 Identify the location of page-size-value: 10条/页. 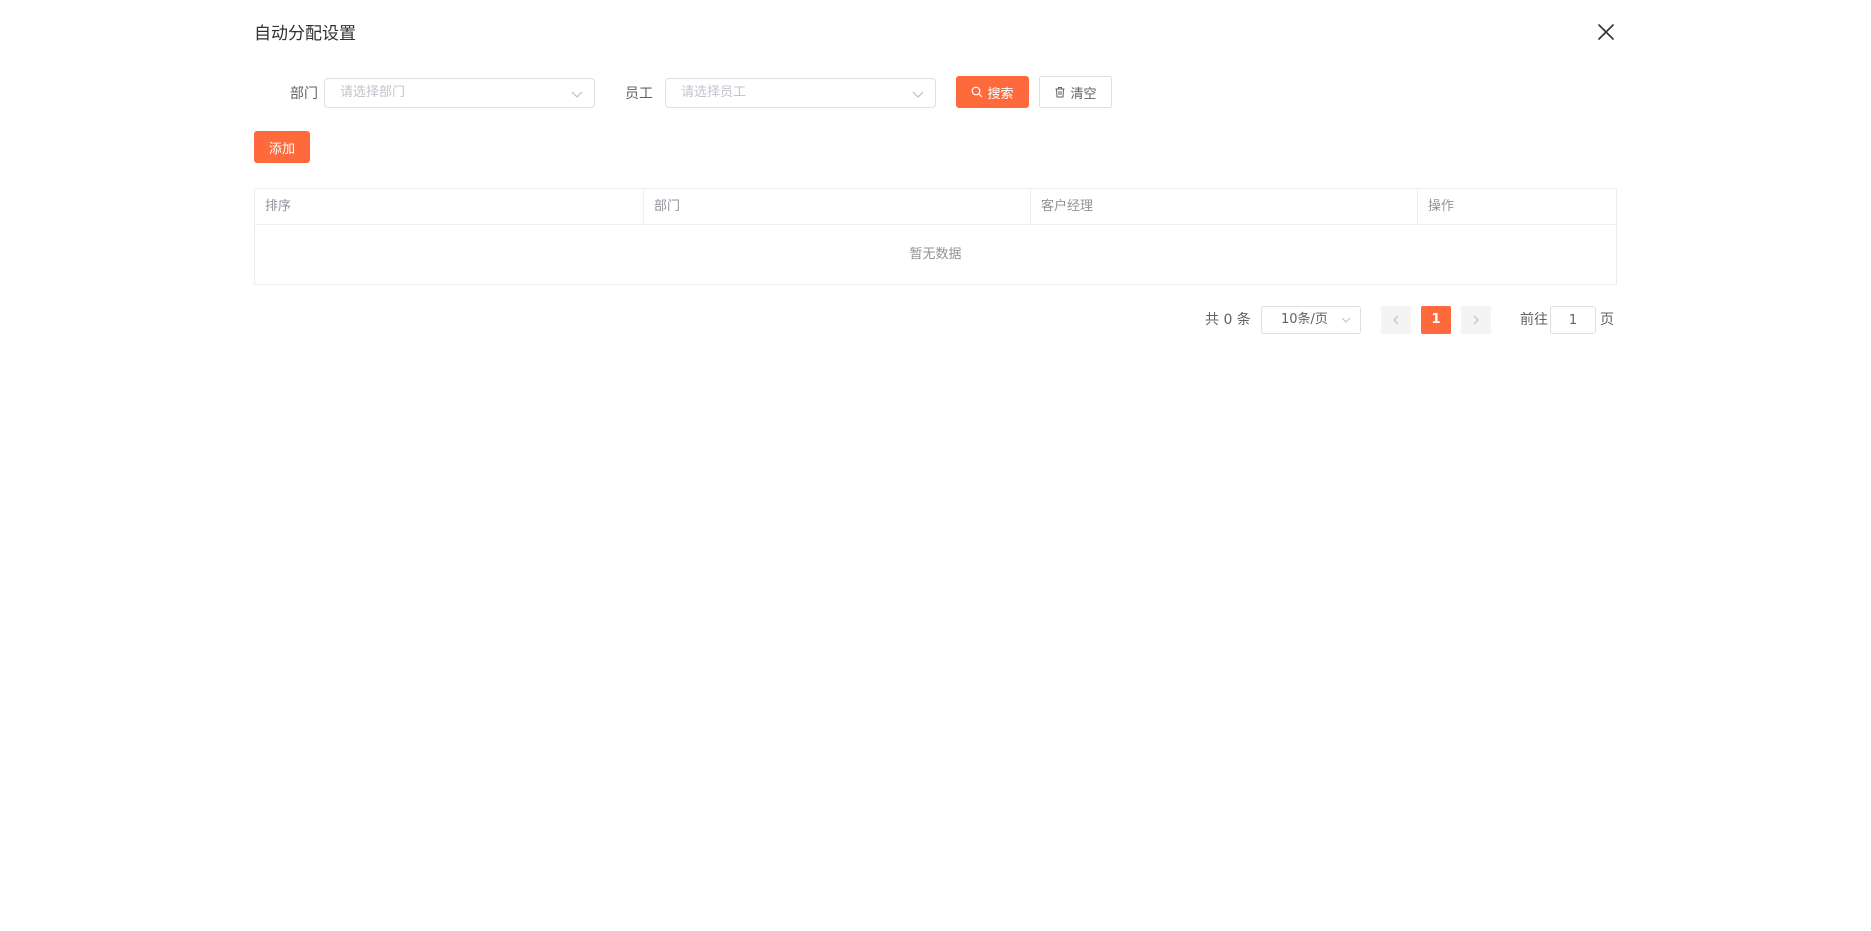
(1304, 319).